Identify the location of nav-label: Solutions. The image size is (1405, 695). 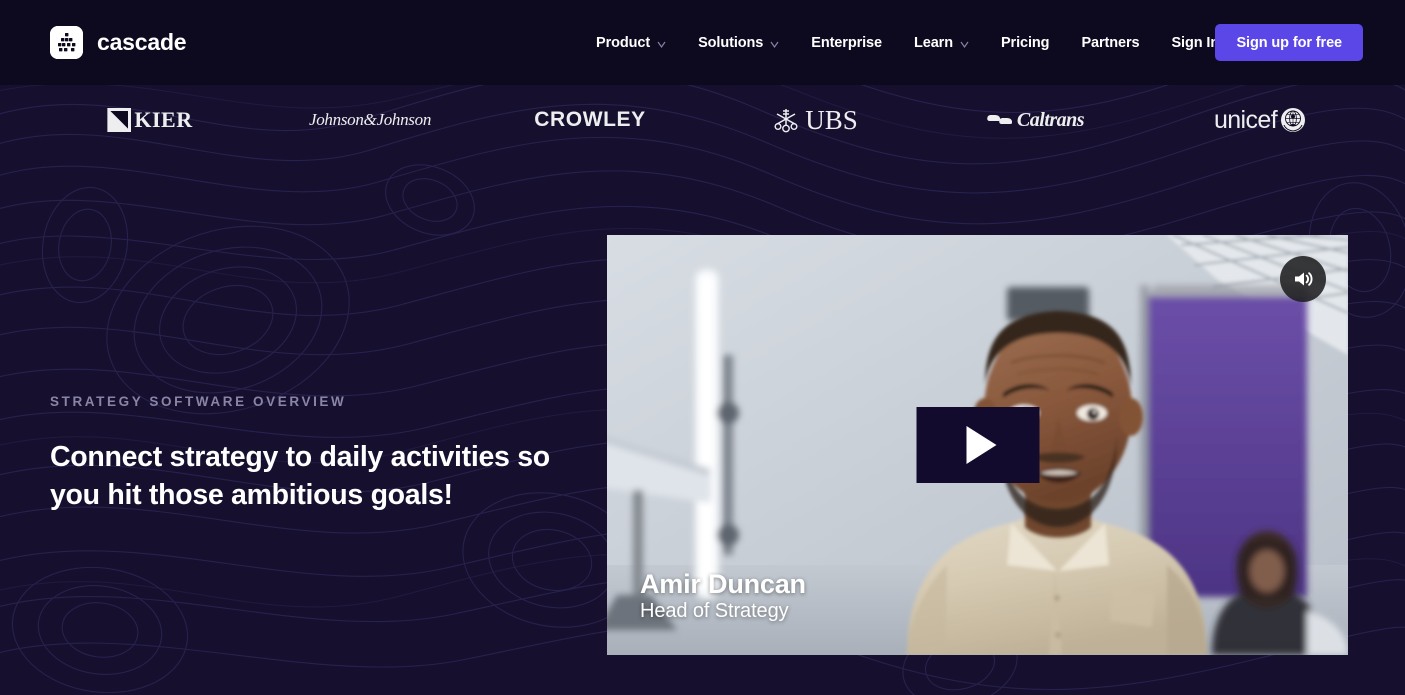
(731, 43).